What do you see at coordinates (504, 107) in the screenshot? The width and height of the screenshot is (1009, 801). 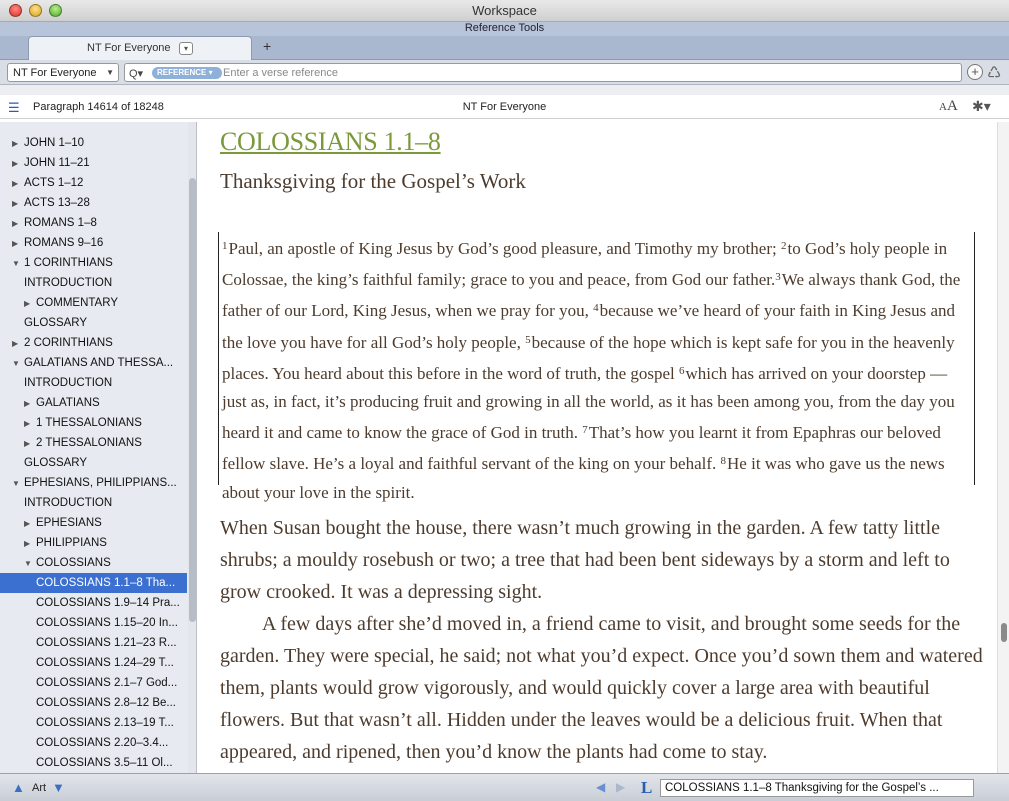 I see `panel-title: NT For Everyone` at bounding box center [504, 107].